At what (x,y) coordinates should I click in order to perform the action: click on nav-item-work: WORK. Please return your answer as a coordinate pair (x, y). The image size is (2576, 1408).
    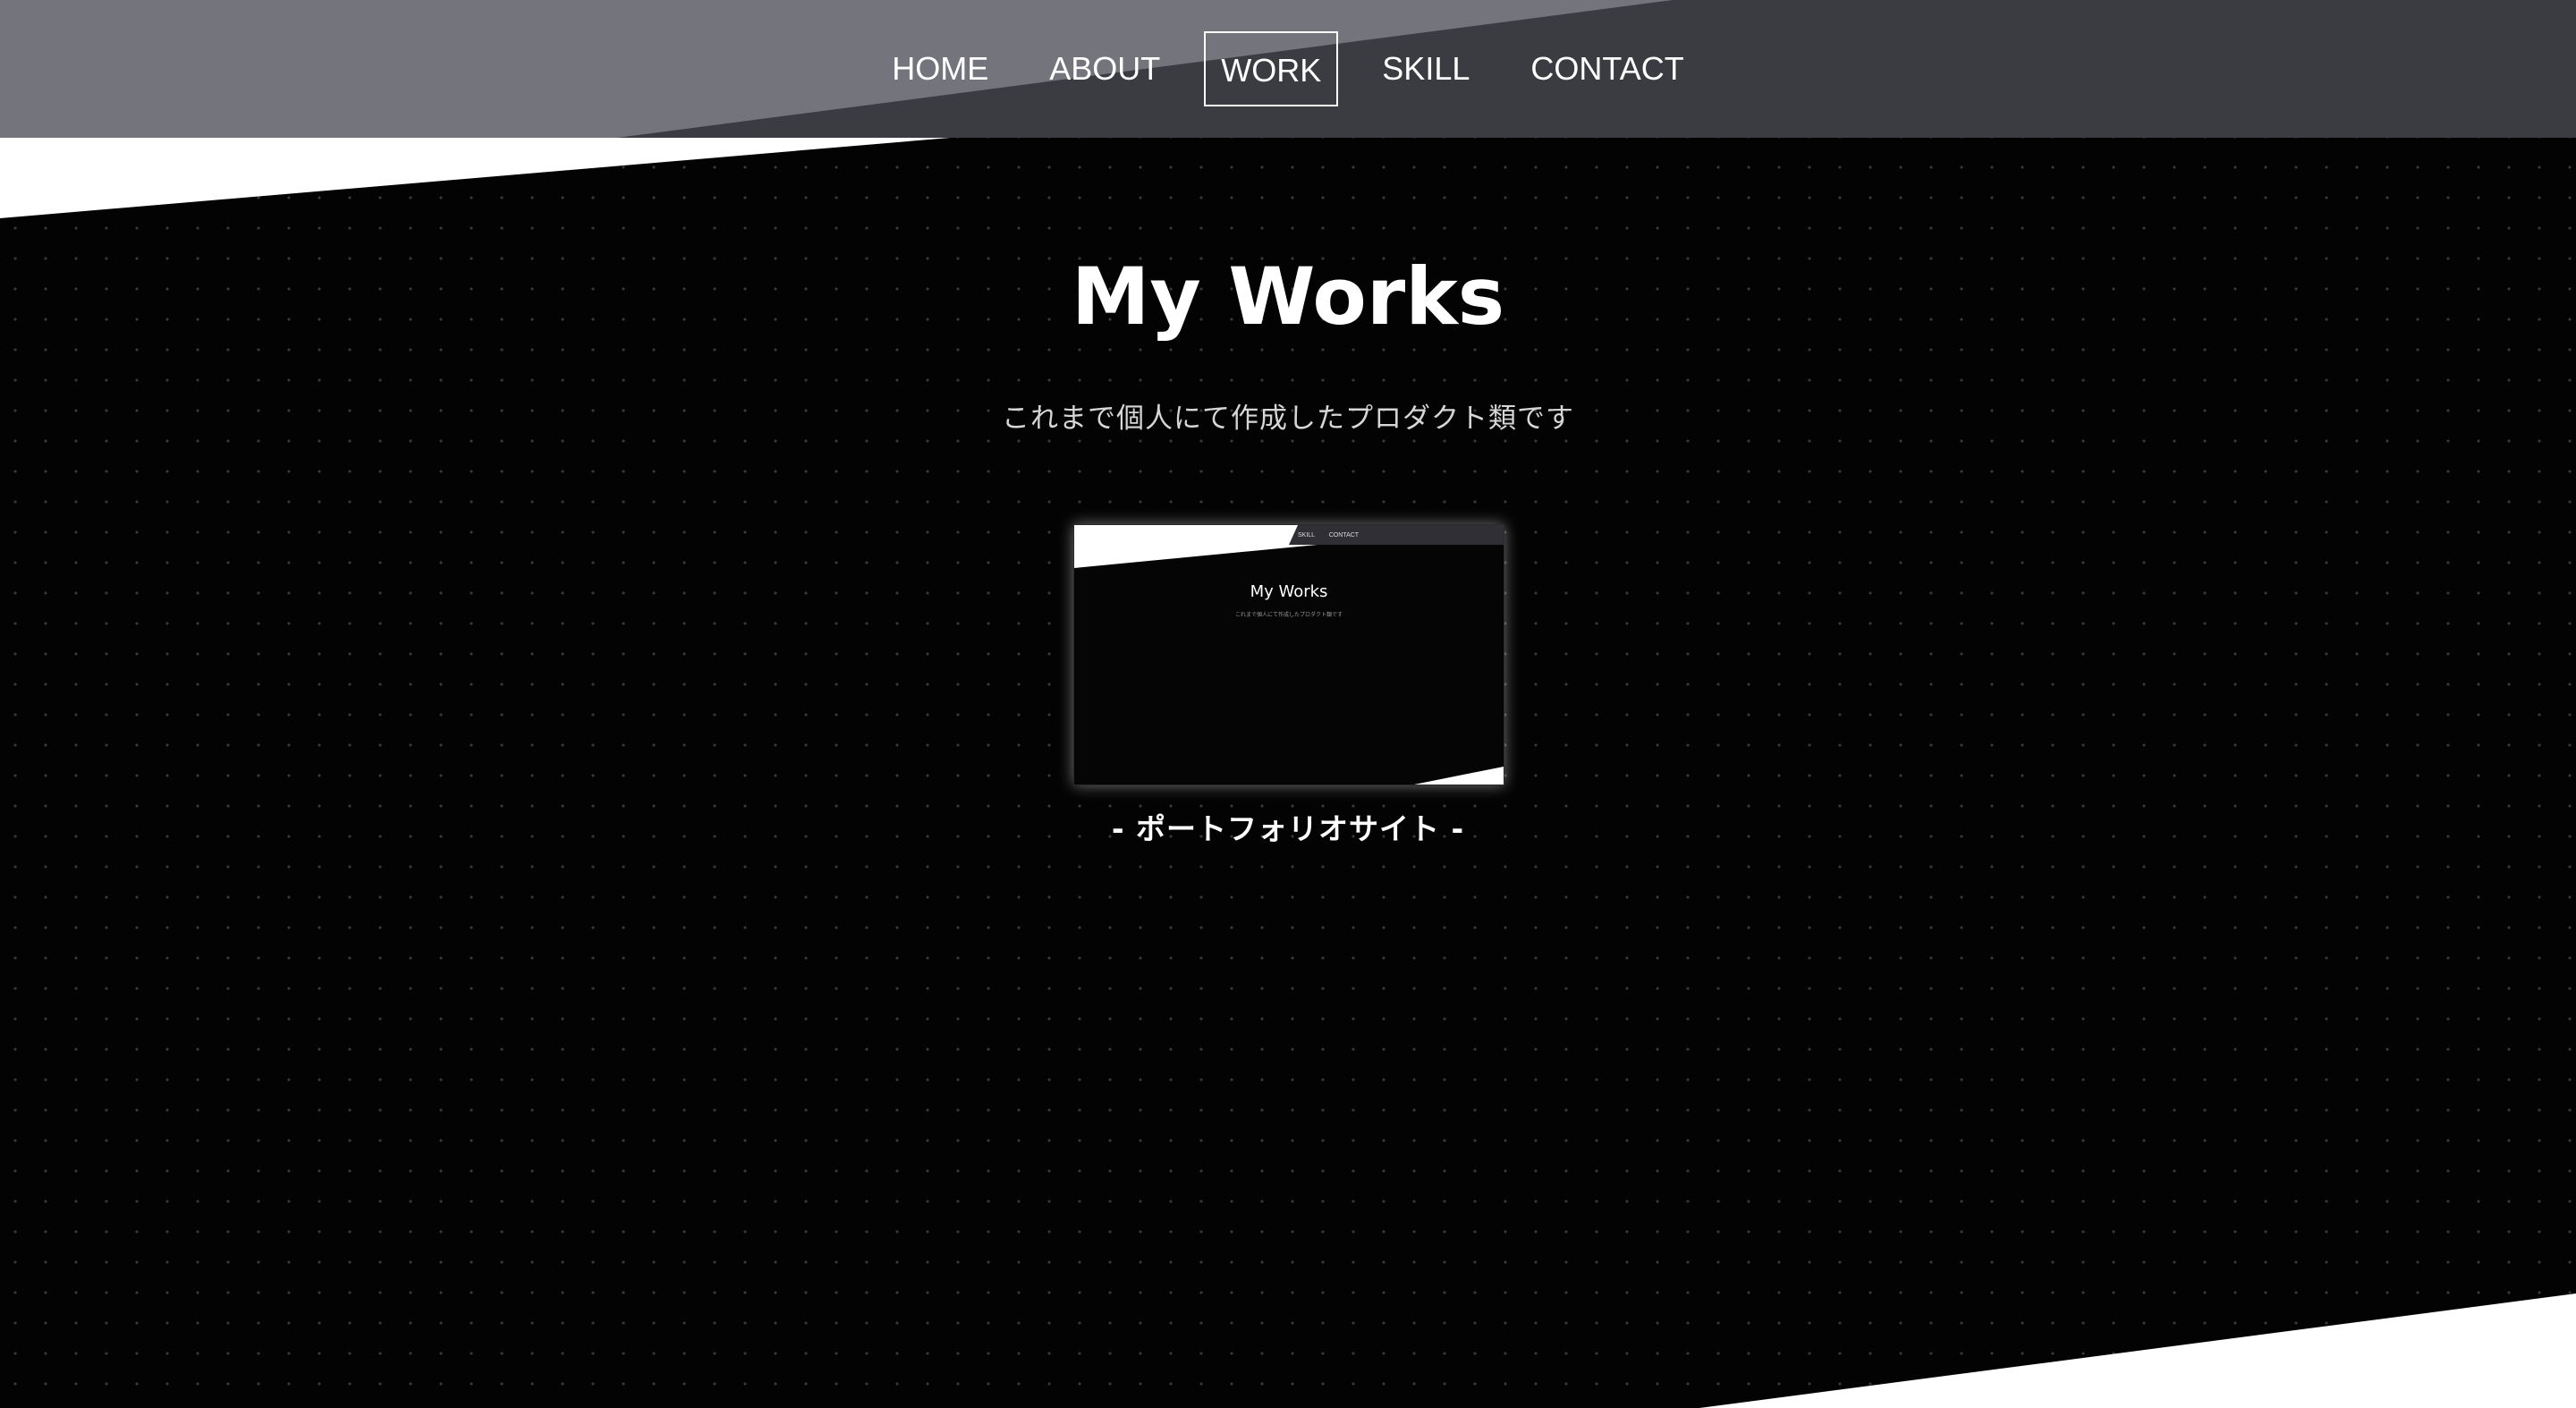
    Looking at the image, I should click on (1271, 68).